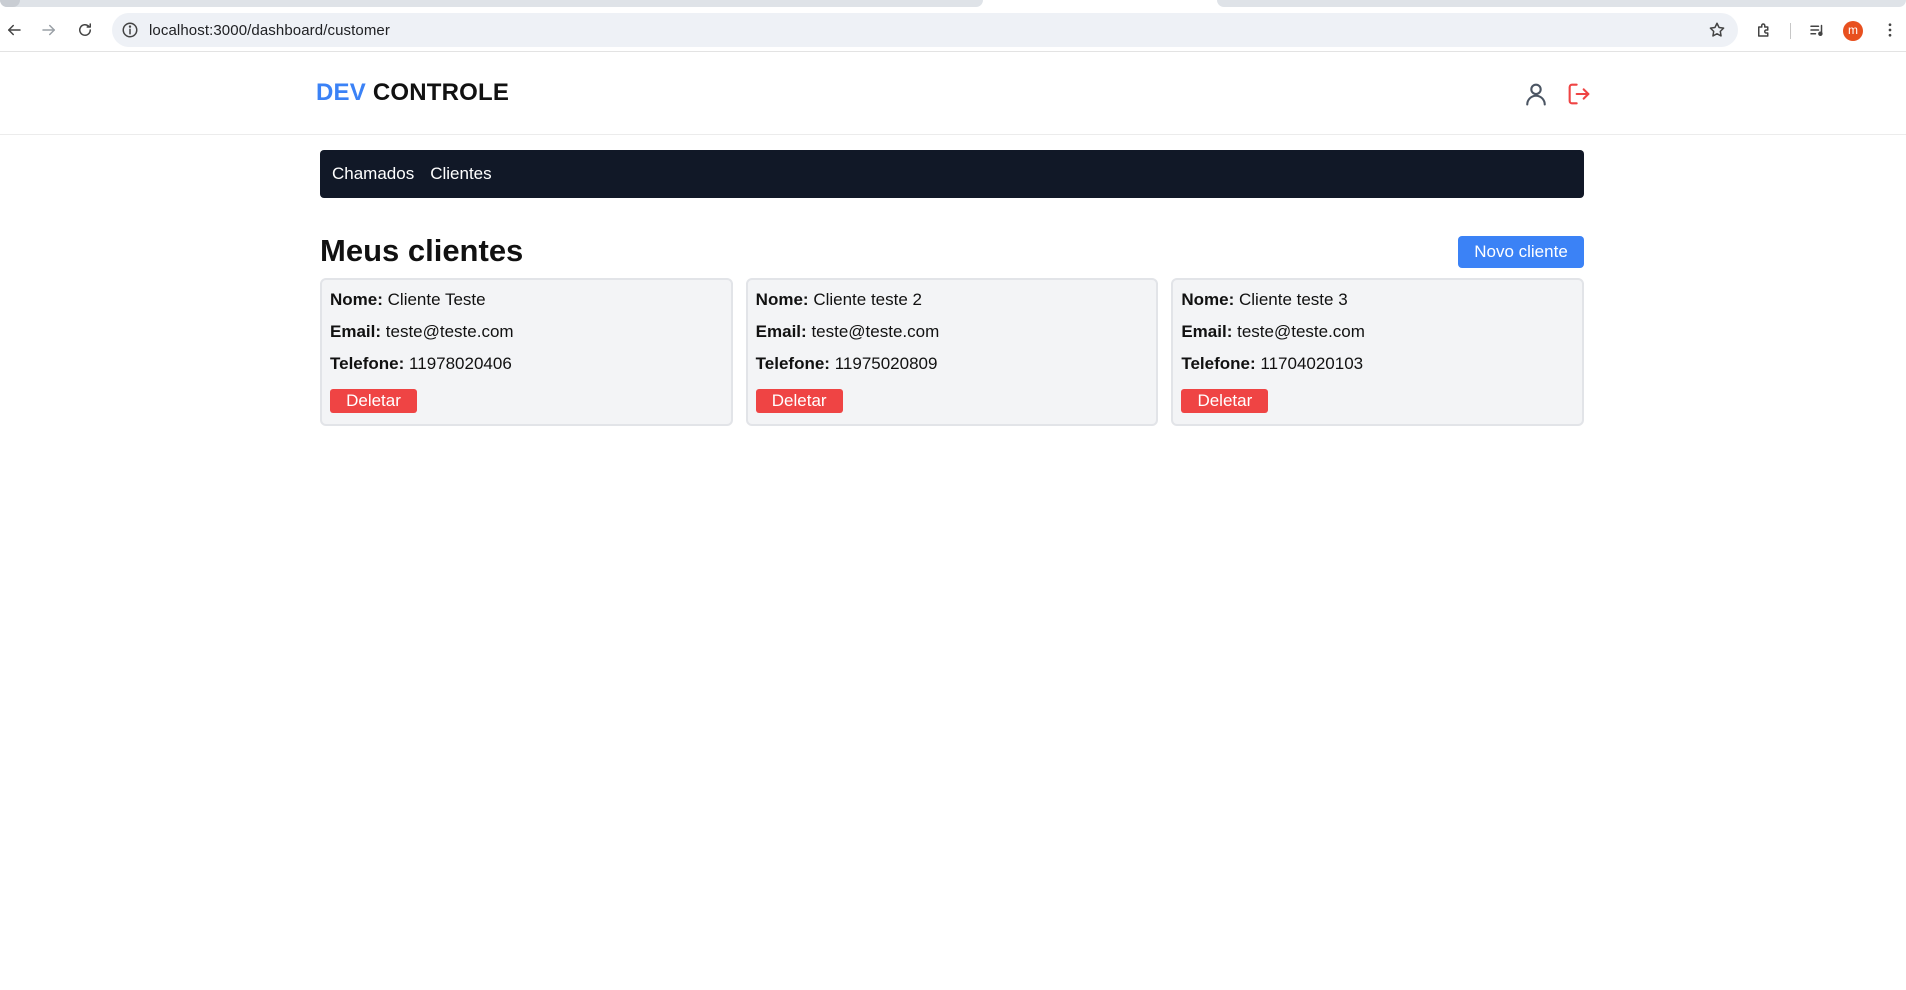  Describe the element at coordinates (1890, 30) in the screenshot. I see `kebab-menu-icon` at that location.